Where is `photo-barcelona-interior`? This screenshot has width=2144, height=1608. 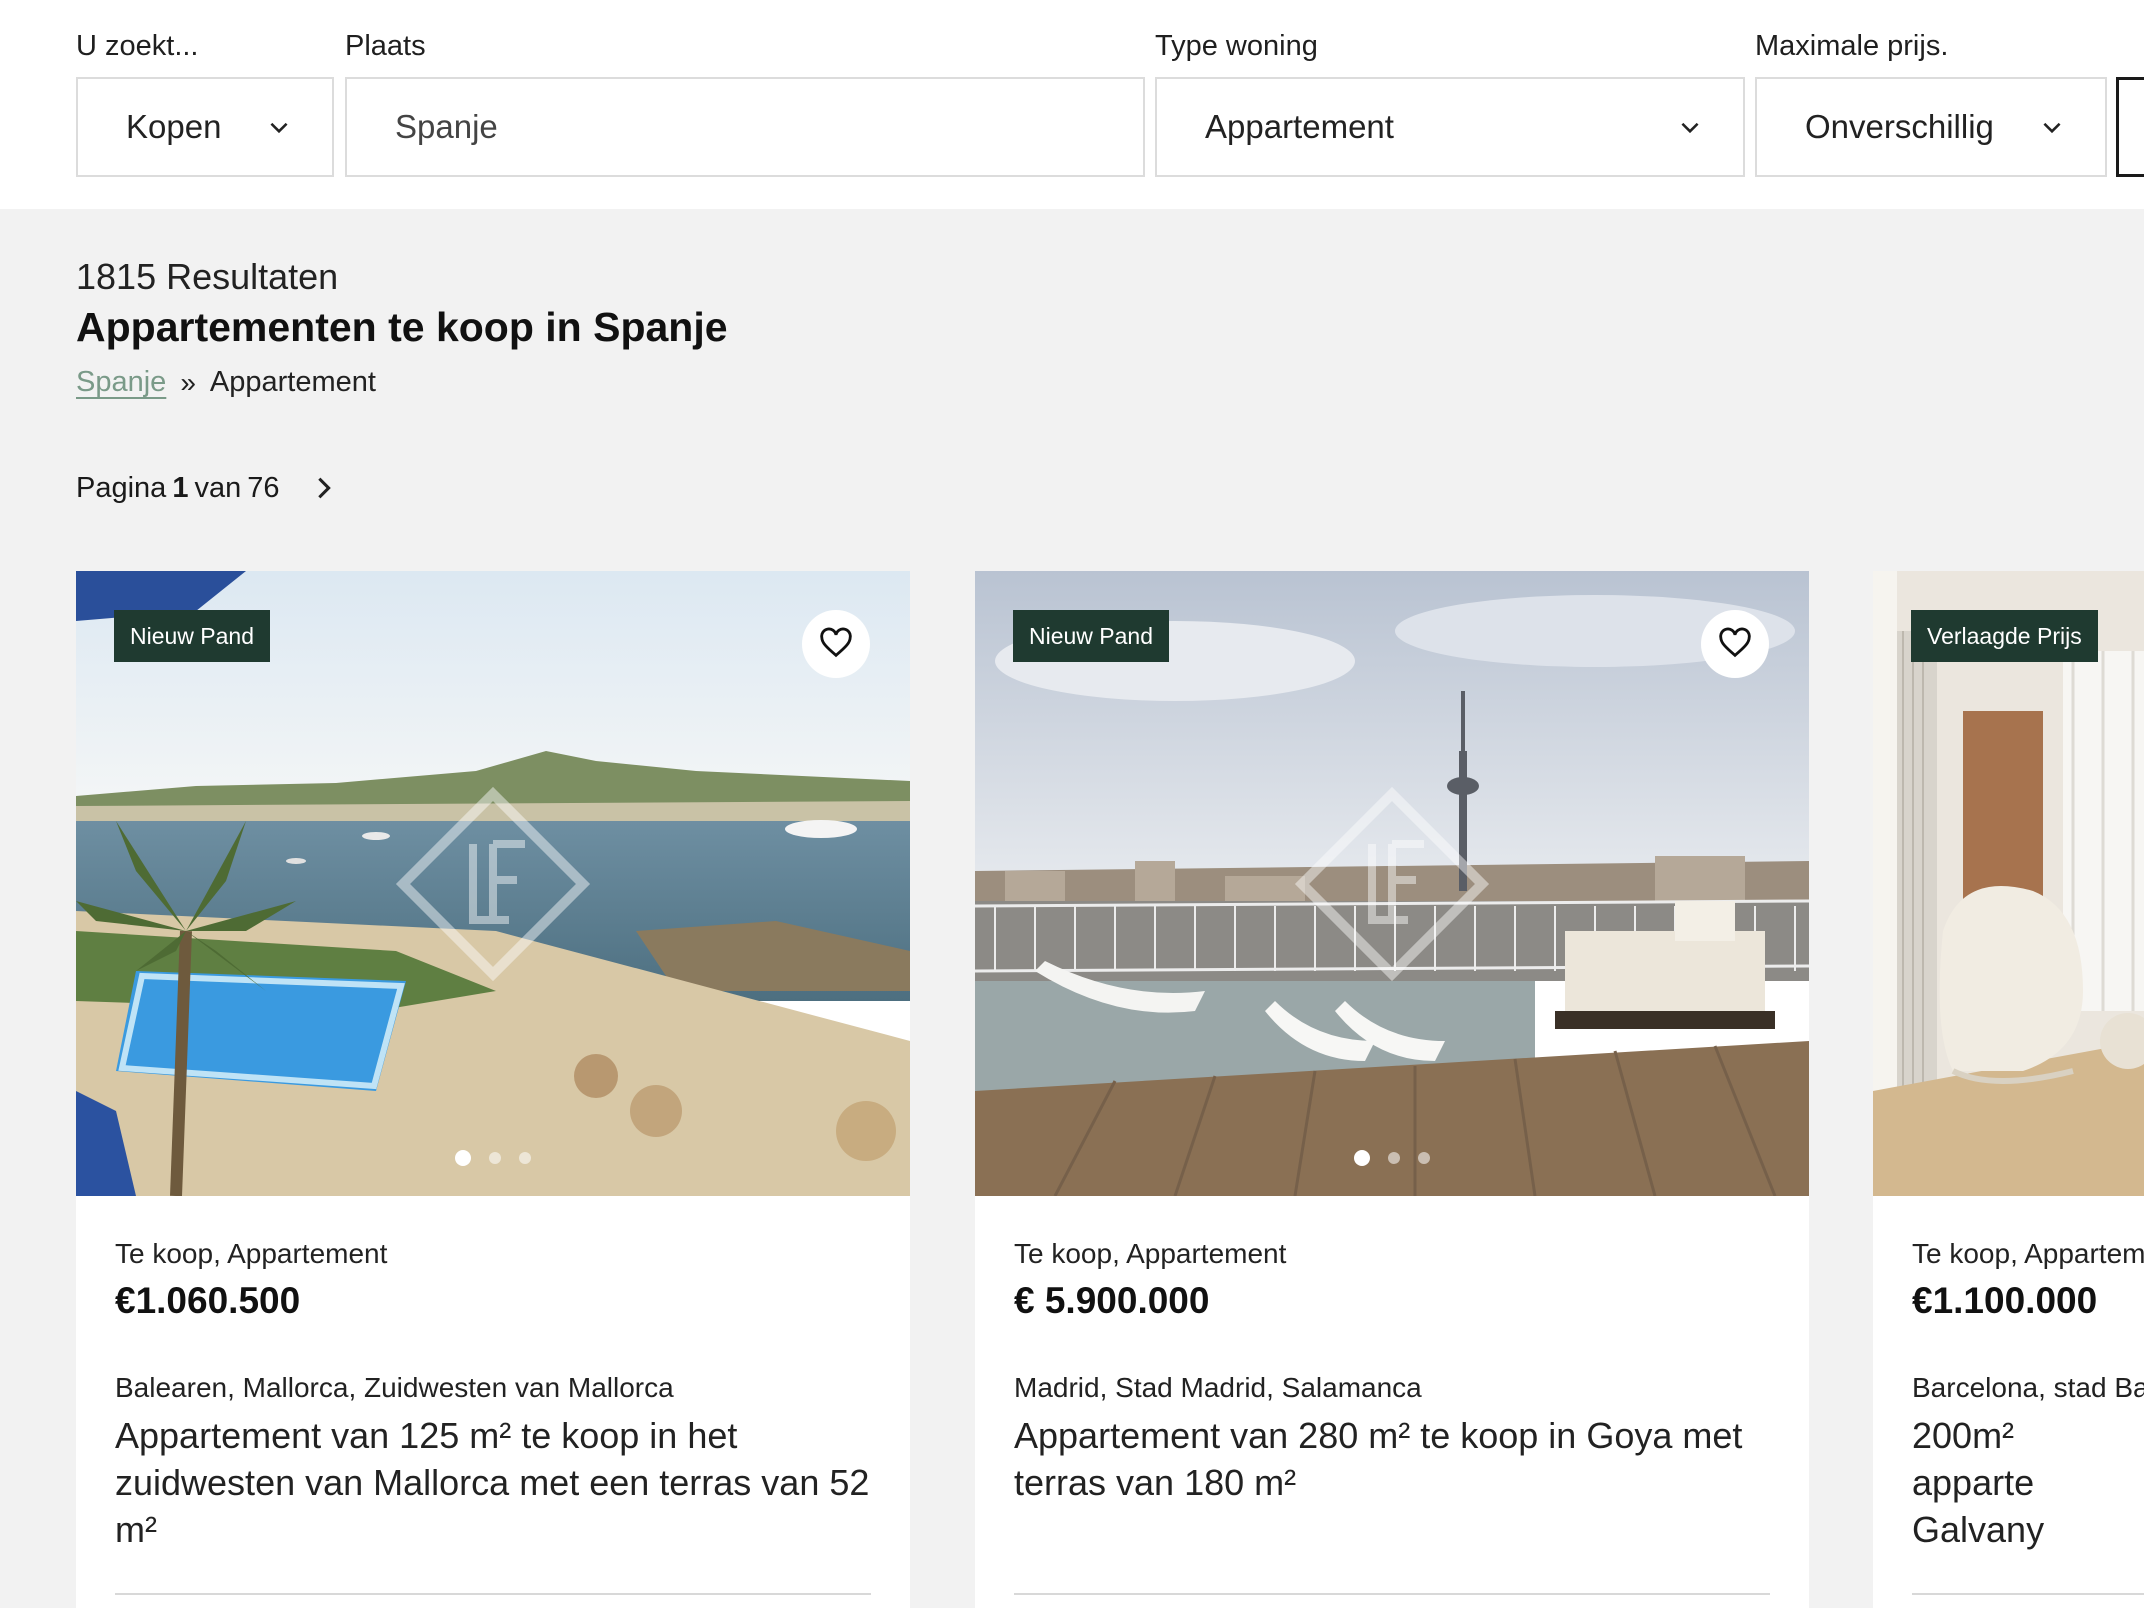
photo-barcelona-interior is located at coordinates (2008, 883).